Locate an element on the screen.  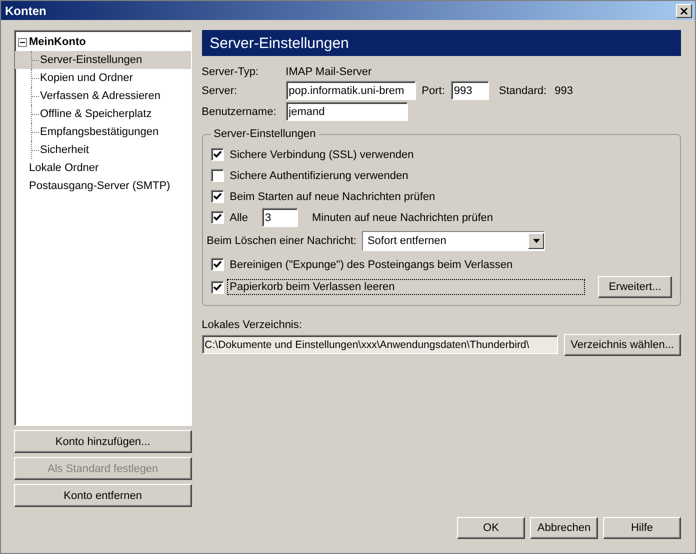
checkbox-label: Bereinigen ("Expunge") des Posteingangs beim Verlassen is located at coordinates (371, 265).